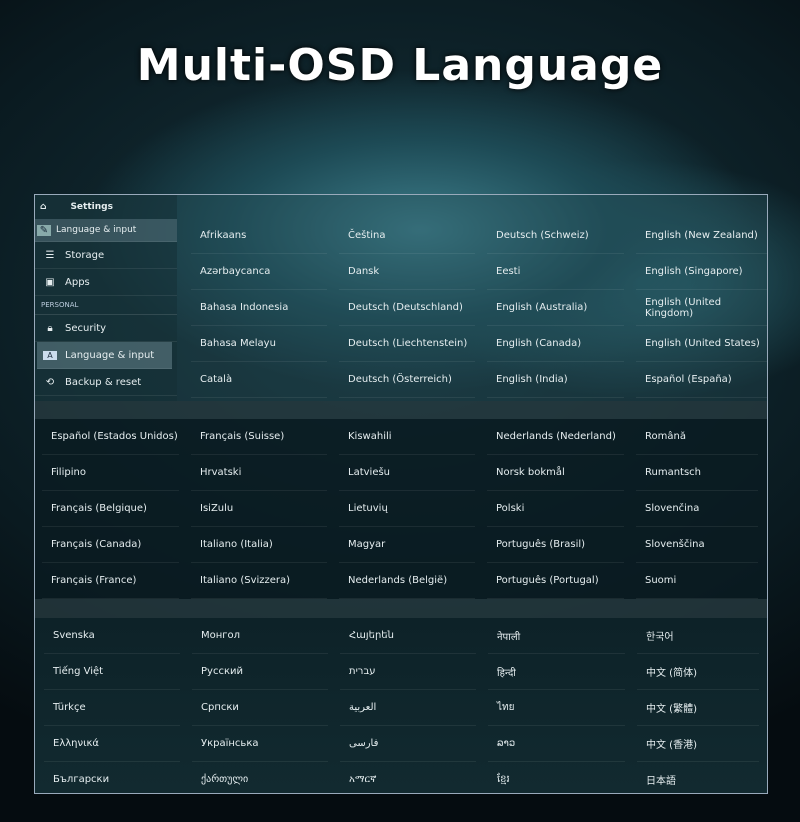 This screenshot has height=822, width=800. What do you see at coordinates (555, 545) in the screenshot?
I see `language-option: Português (Brasil)` at bounding box center [555, 545].